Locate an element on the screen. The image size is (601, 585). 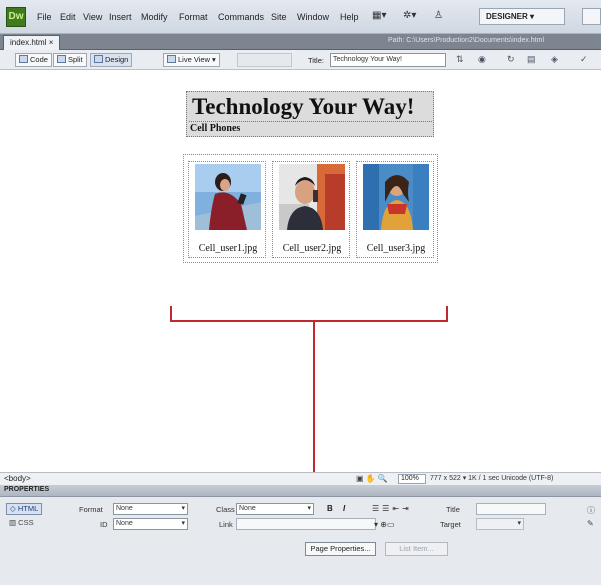
link-input is located at coordinates (306, 524).